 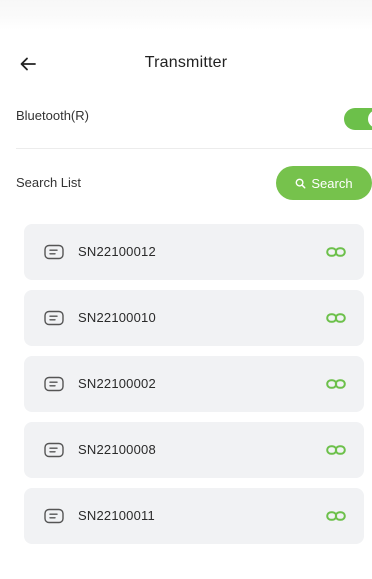 What do you see at coordinates (194, 450) in the screenshot?
I see `list-item: SN22100008` at bounding box center [194, 450].